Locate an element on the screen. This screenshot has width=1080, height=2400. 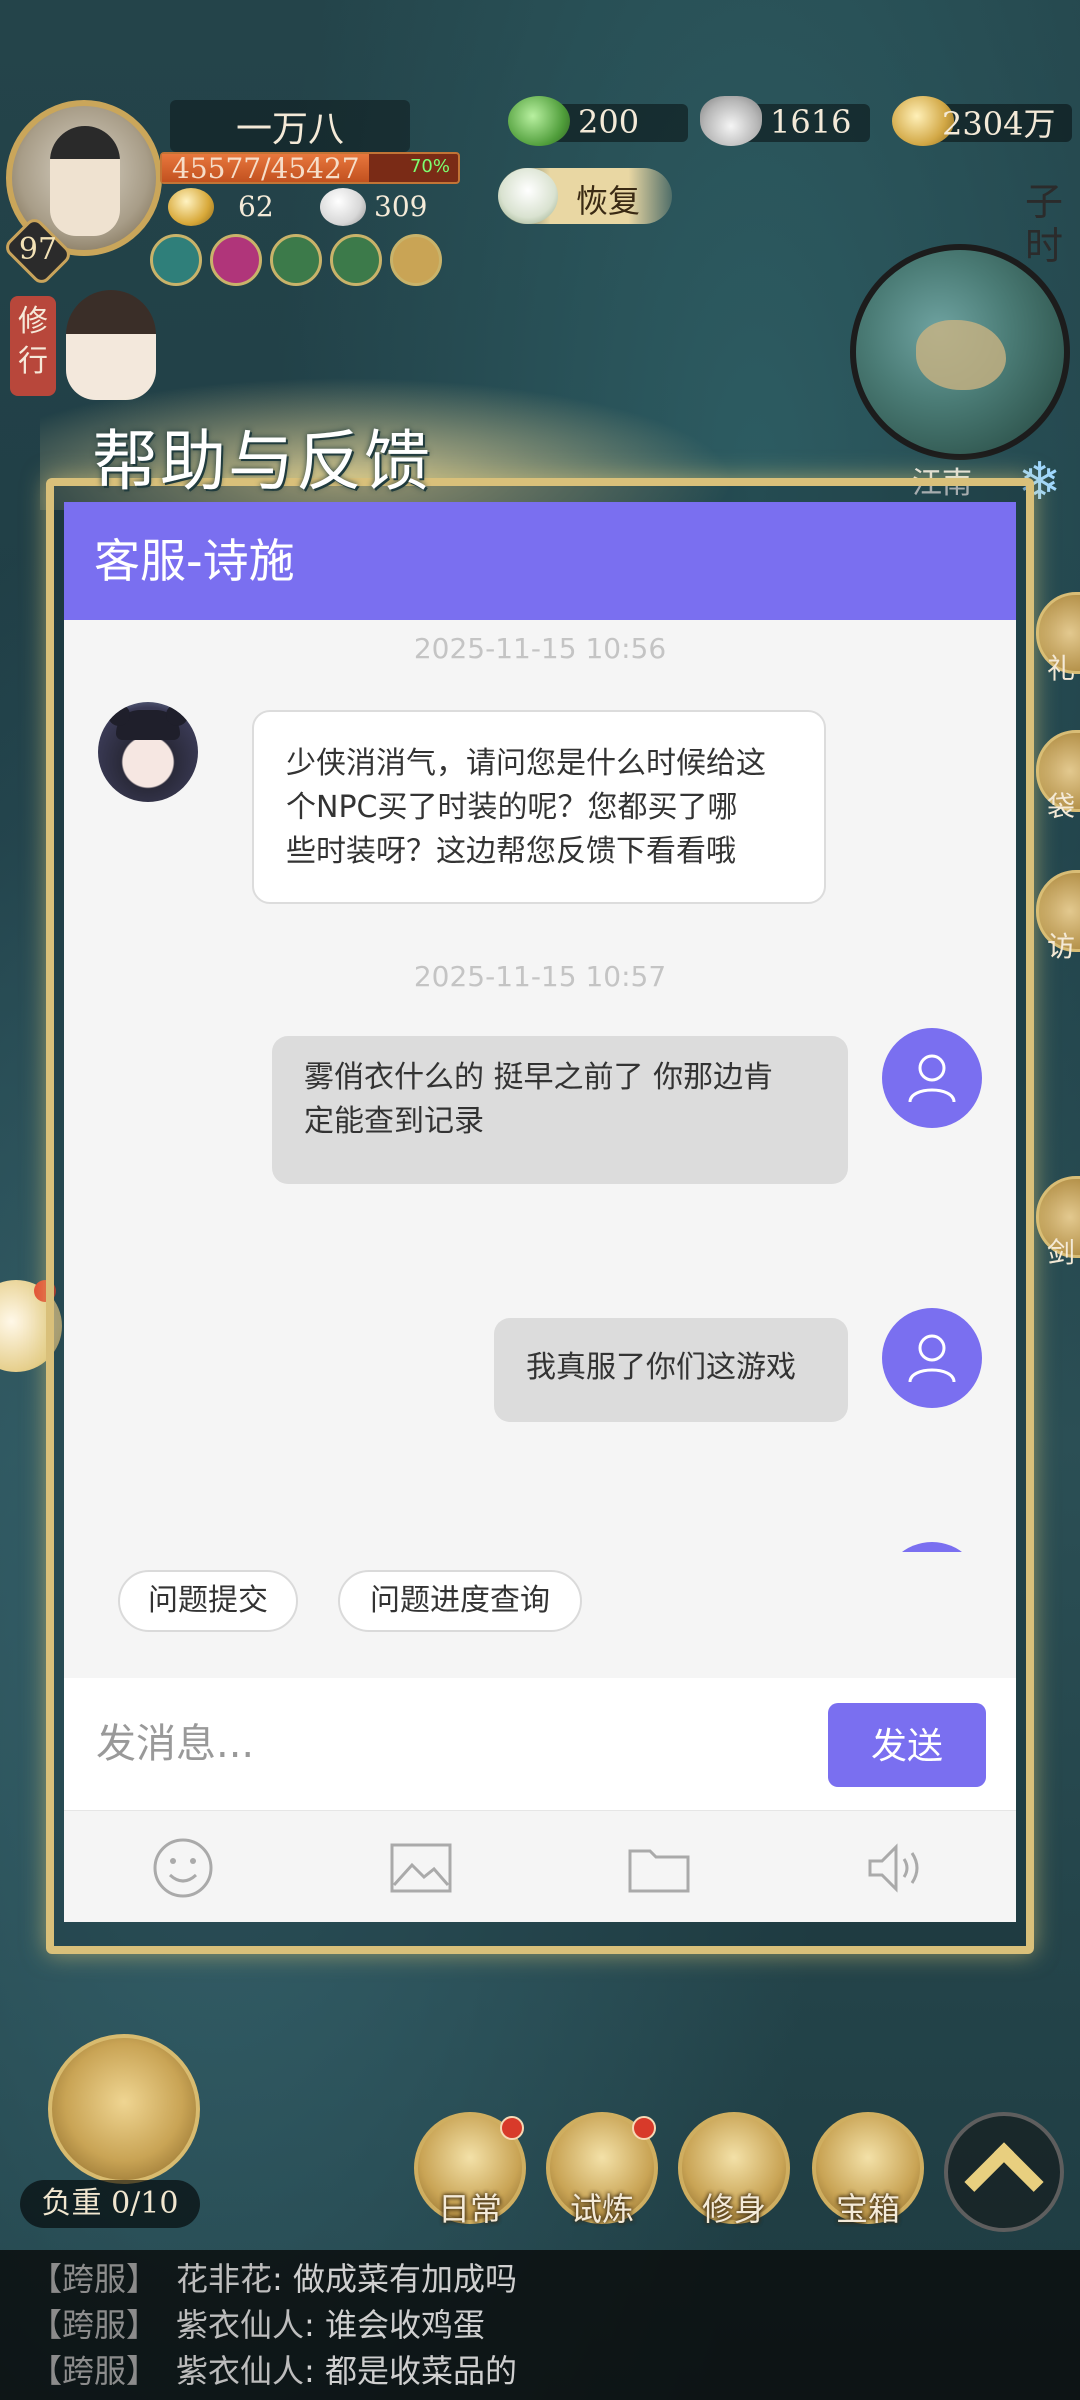
side-tab-label: 袋 is located at coordinates (1061, 806).